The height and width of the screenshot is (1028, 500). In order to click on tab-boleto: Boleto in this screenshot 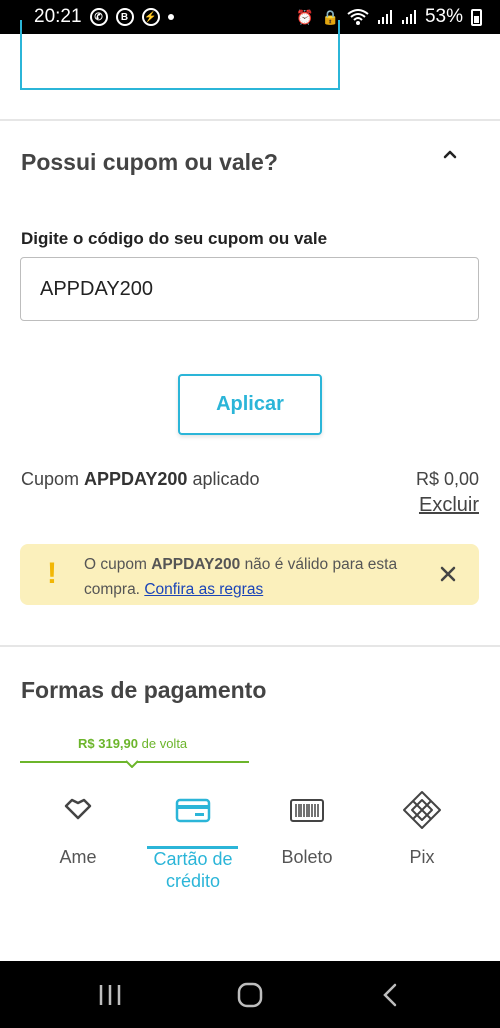, I will do `click(307, 850)`.